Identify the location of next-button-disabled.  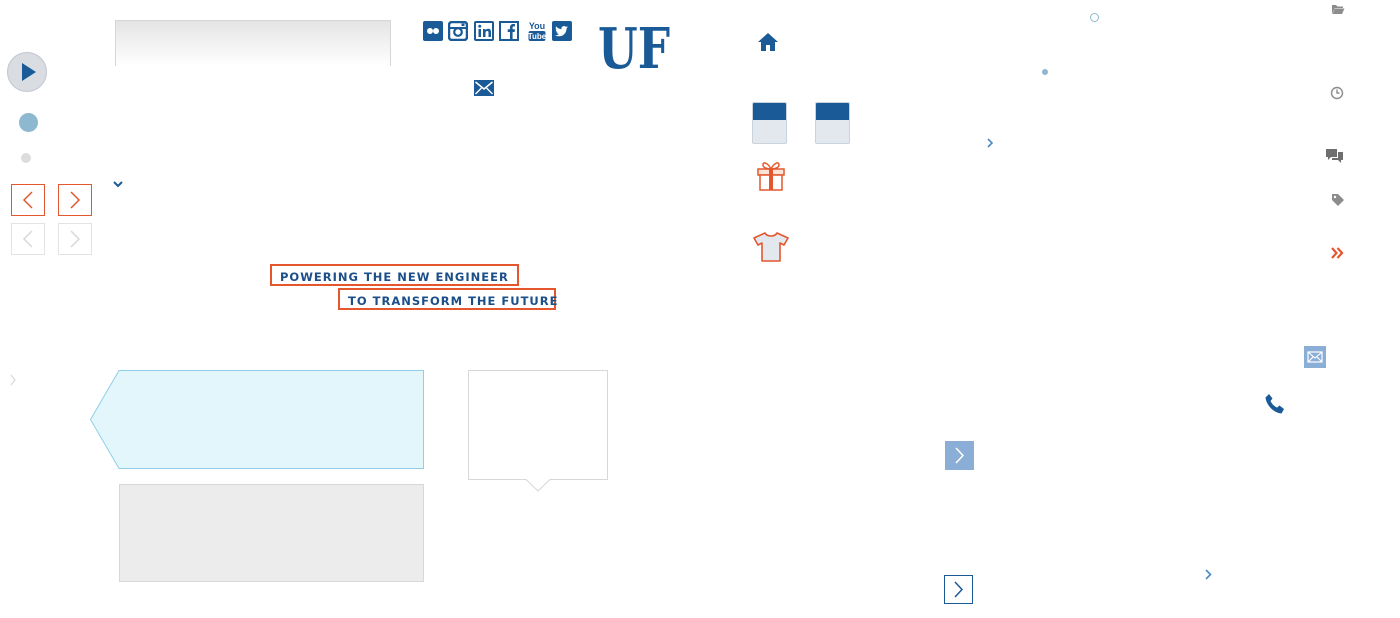
(75, 239).